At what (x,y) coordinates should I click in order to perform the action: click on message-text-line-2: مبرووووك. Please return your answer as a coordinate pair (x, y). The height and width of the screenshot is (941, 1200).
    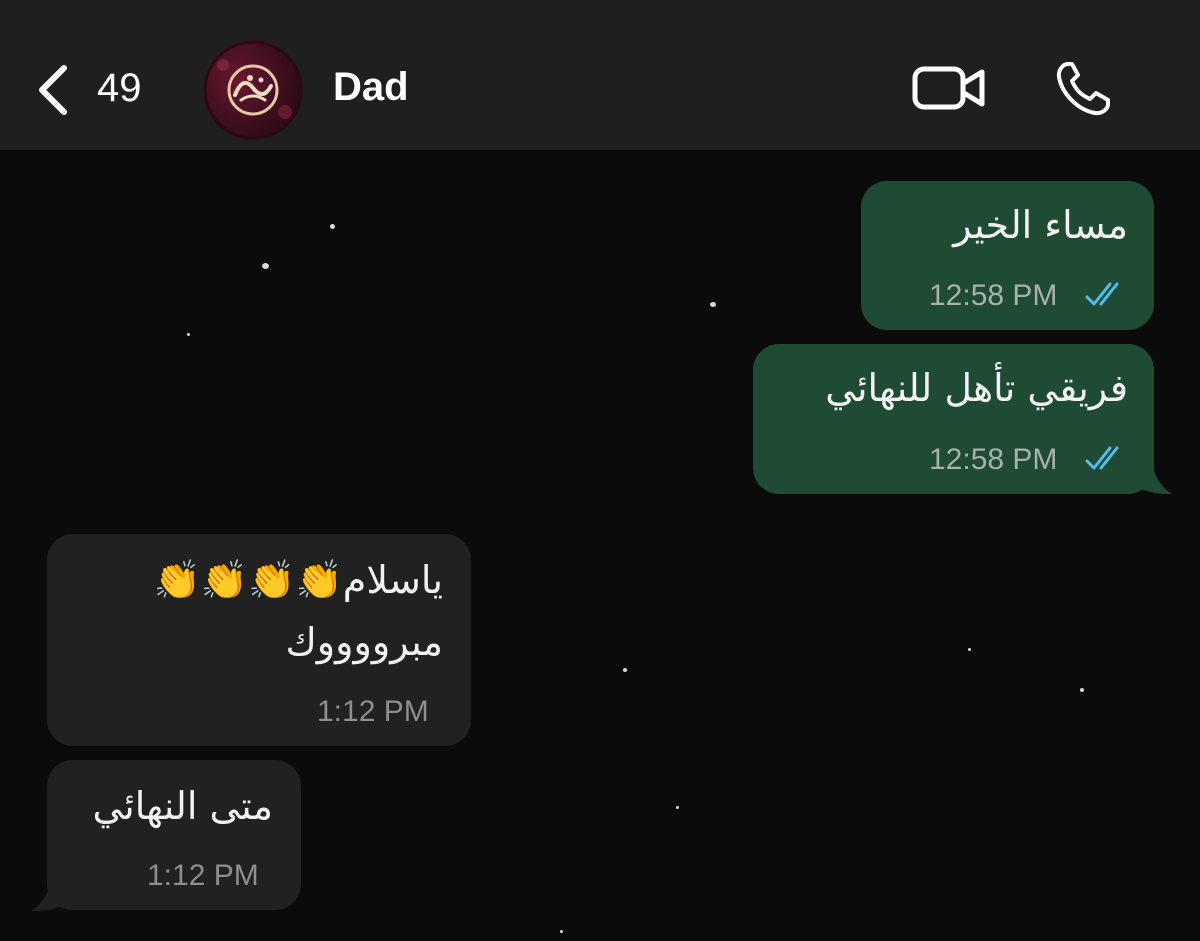
    Looking at the image, I should click on (364, 642).